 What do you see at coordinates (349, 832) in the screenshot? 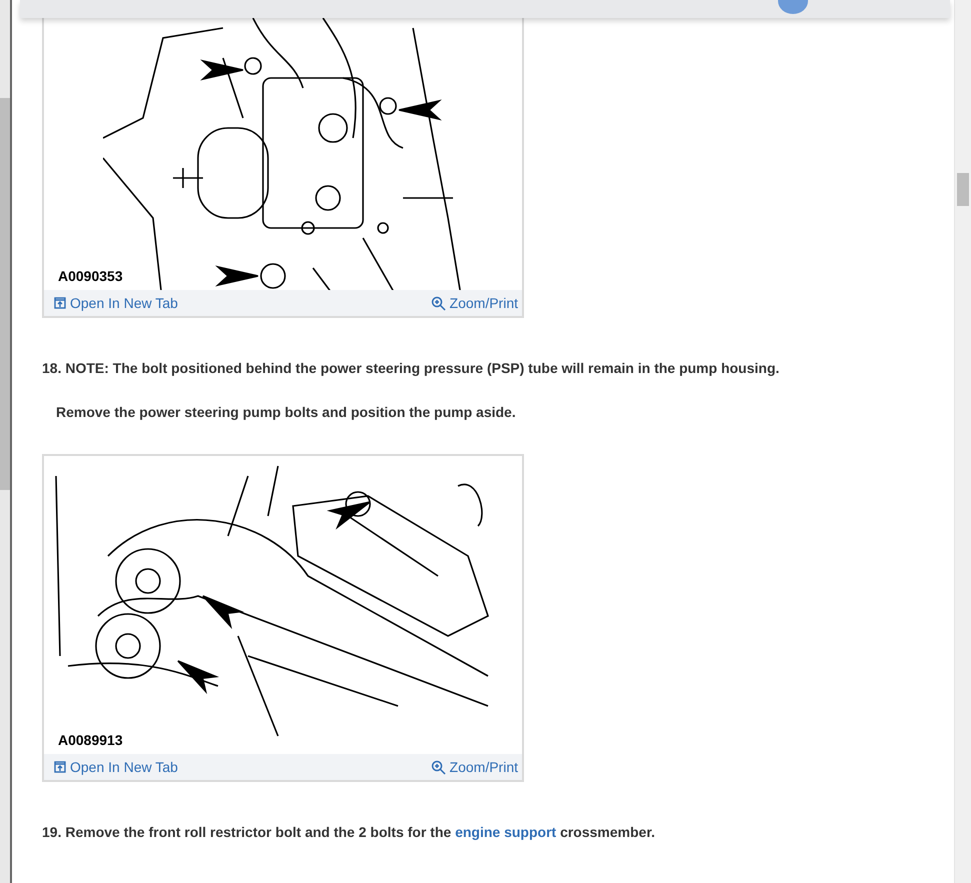
I see `instruction-text: 19. Remove the front roll restrictor bolt and the 2 bolts for the engine support crossmember.` at bounding box center [349, 832].